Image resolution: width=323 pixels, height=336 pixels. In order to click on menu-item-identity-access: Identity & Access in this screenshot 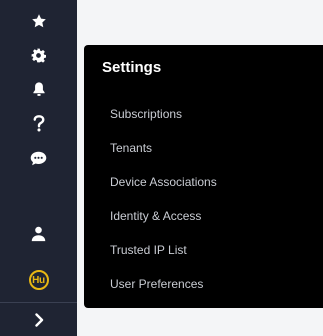, I will do `click(155, 216)`.